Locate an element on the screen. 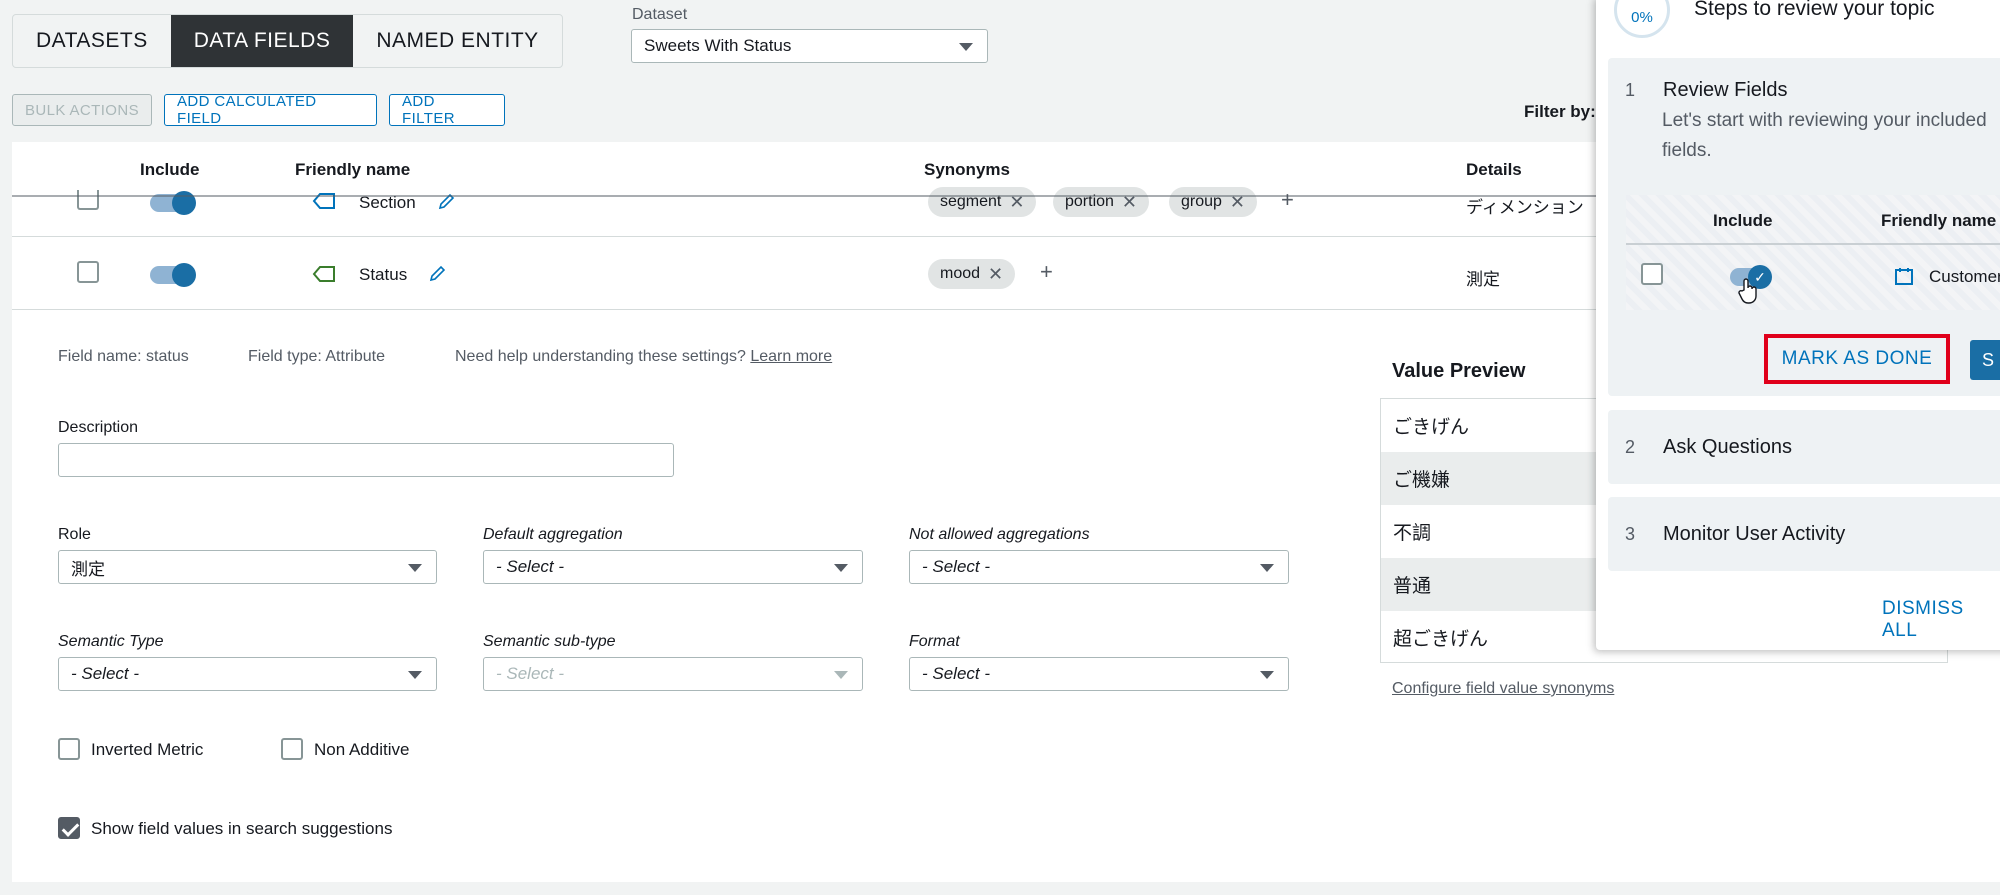 The height and width of the screenshot is (895, 2000). filter-by-label: Filter by: is located at coordinates (1560, 111).